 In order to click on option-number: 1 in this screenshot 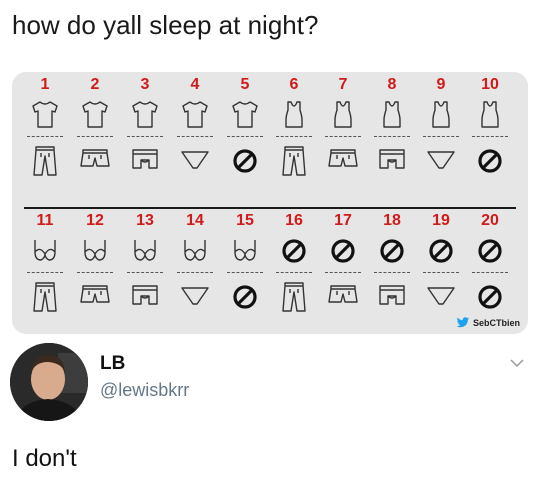, I will do `click(45, 84)`.